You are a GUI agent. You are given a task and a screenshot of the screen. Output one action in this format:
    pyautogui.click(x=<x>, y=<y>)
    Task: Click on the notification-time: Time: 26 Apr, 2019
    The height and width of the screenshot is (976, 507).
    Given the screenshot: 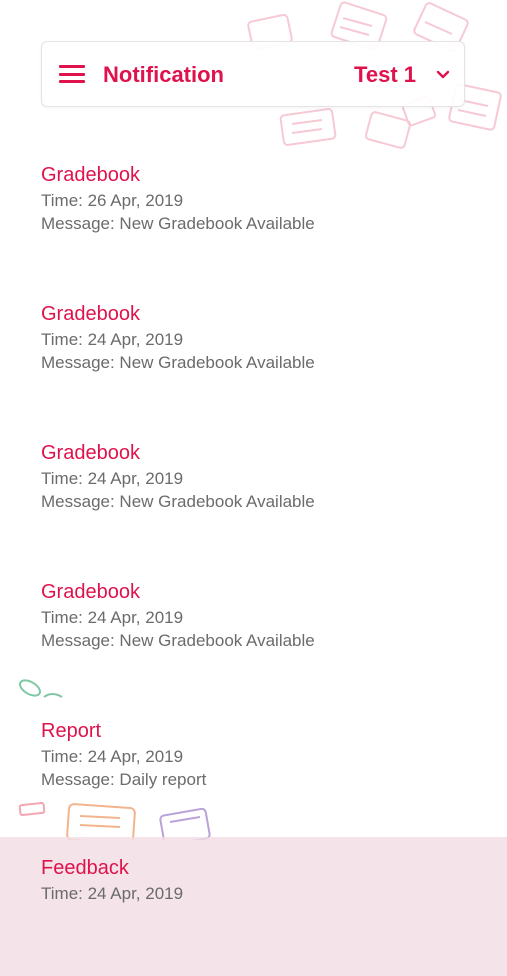 What is the action you would take?
    pyautogui.click(x=112, y=200)
    